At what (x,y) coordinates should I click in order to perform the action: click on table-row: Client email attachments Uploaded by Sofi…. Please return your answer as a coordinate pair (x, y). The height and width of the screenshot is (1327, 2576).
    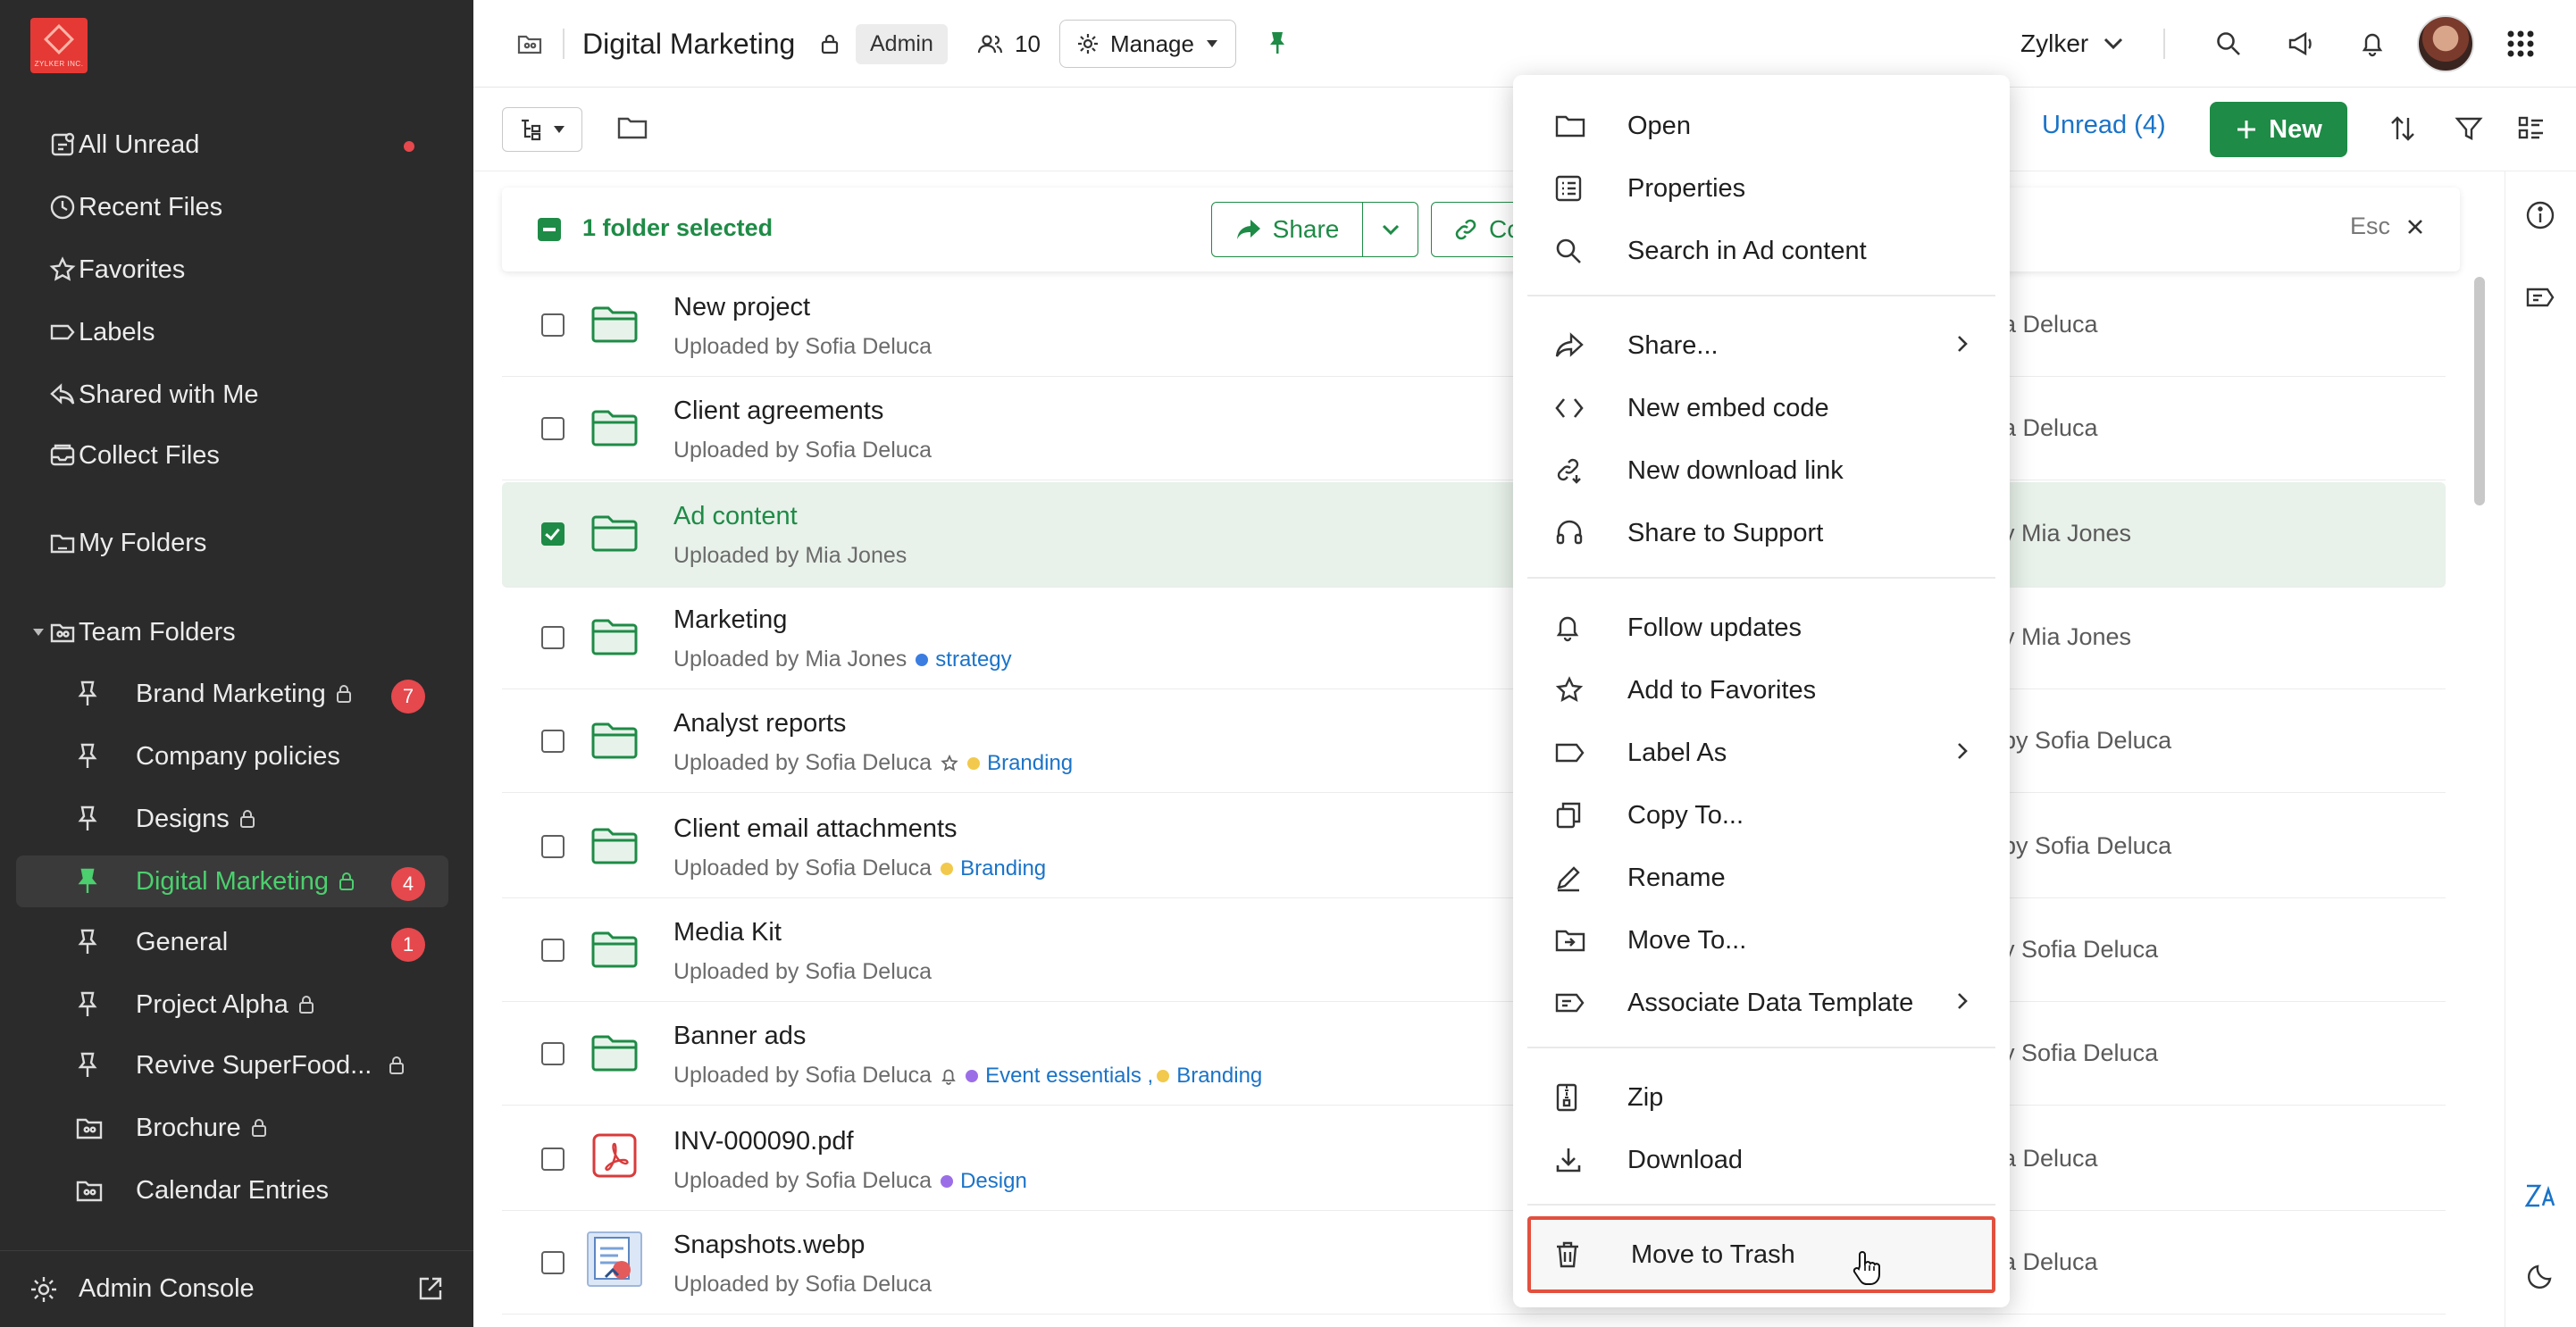
    Looking at the image, I should click on (1474, 846).